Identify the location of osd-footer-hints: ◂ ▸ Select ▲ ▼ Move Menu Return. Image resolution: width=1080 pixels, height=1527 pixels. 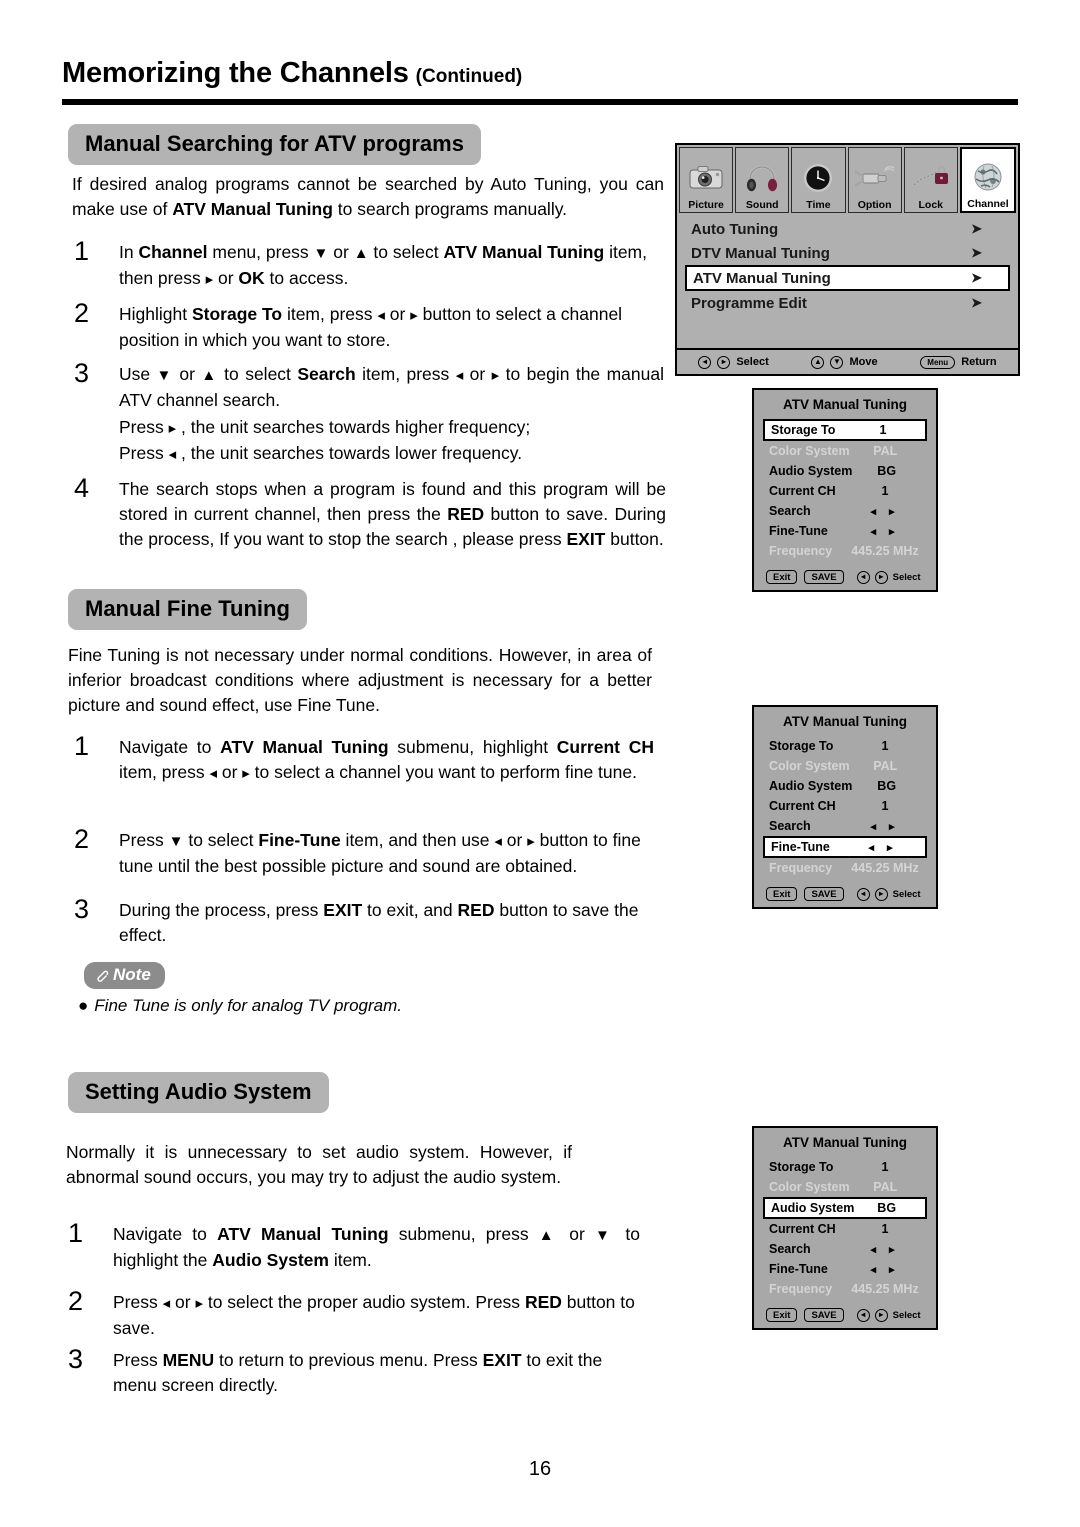
(847, 361).